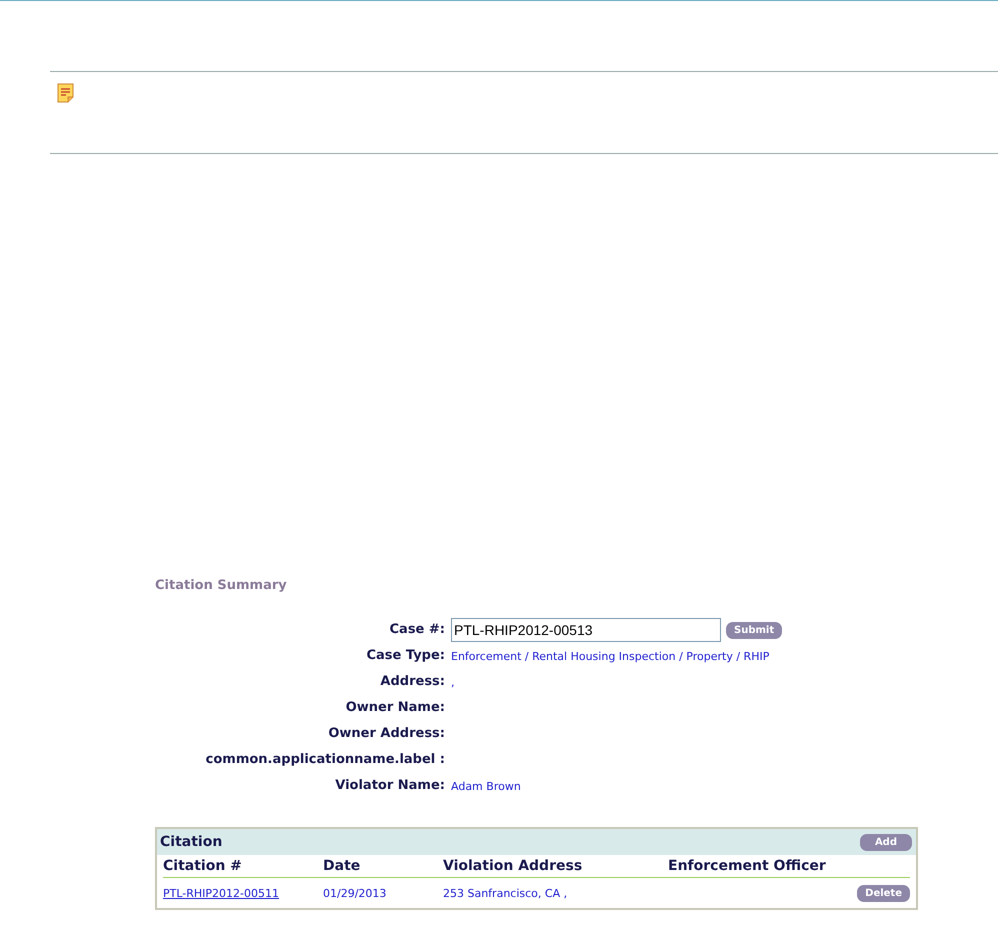 Image resolution: width=998 pixels, height=947 pixels. Describe the element at coordinates (586, 630) in the screenshot. I see `case-number-field: PTL-RHIP2012-00513` at that location.